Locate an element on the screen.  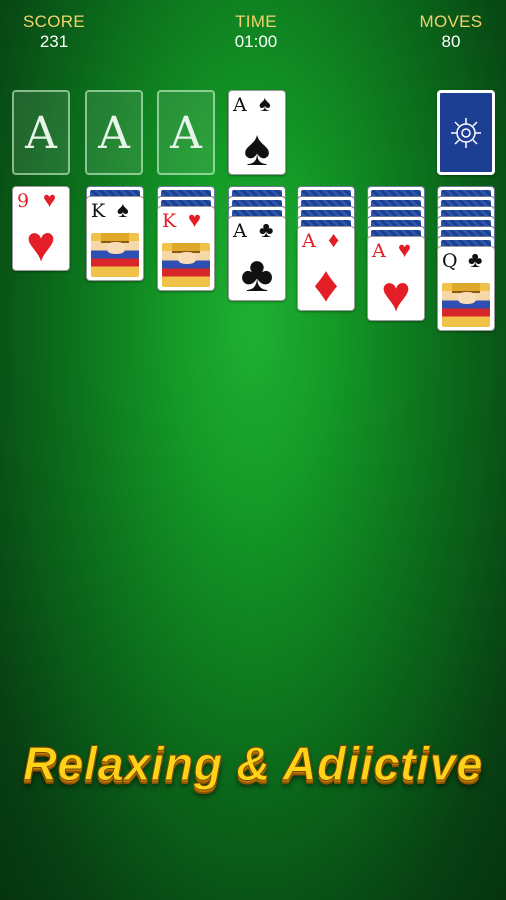
compass-rose-icon is located at coordinates (466, 132).